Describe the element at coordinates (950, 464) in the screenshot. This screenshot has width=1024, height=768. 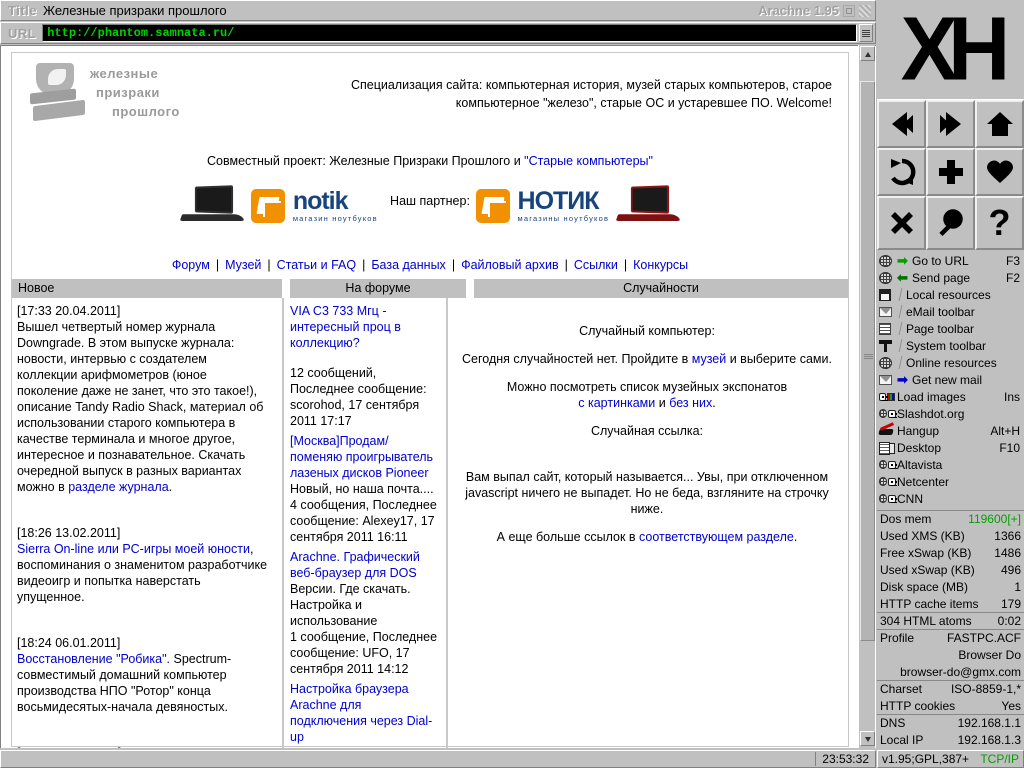
I see `menu-item-altavista: Altavista` at that location.